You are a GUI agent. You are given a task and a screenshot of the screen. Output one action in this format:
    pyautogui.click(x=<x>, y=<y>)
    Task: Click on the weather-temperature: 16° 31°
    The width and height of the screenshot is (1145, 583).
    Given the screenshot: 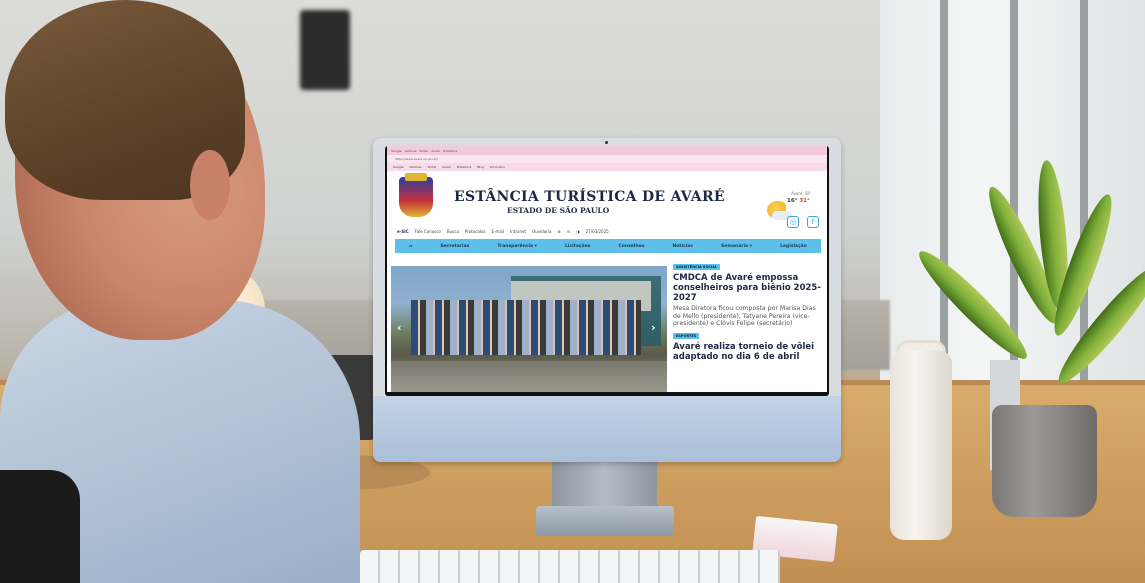 What is the action you would take?
    pyautogui.click(x=798, y=201)
    